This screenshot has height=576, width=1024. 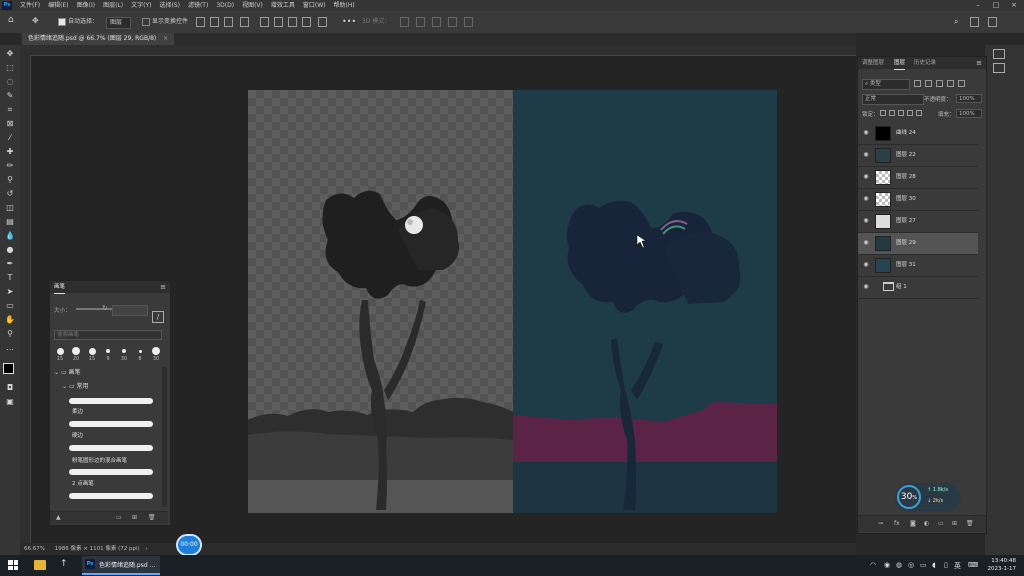 I want to click on eraser-tool-icon: ◫, so click(x=10, y=208).